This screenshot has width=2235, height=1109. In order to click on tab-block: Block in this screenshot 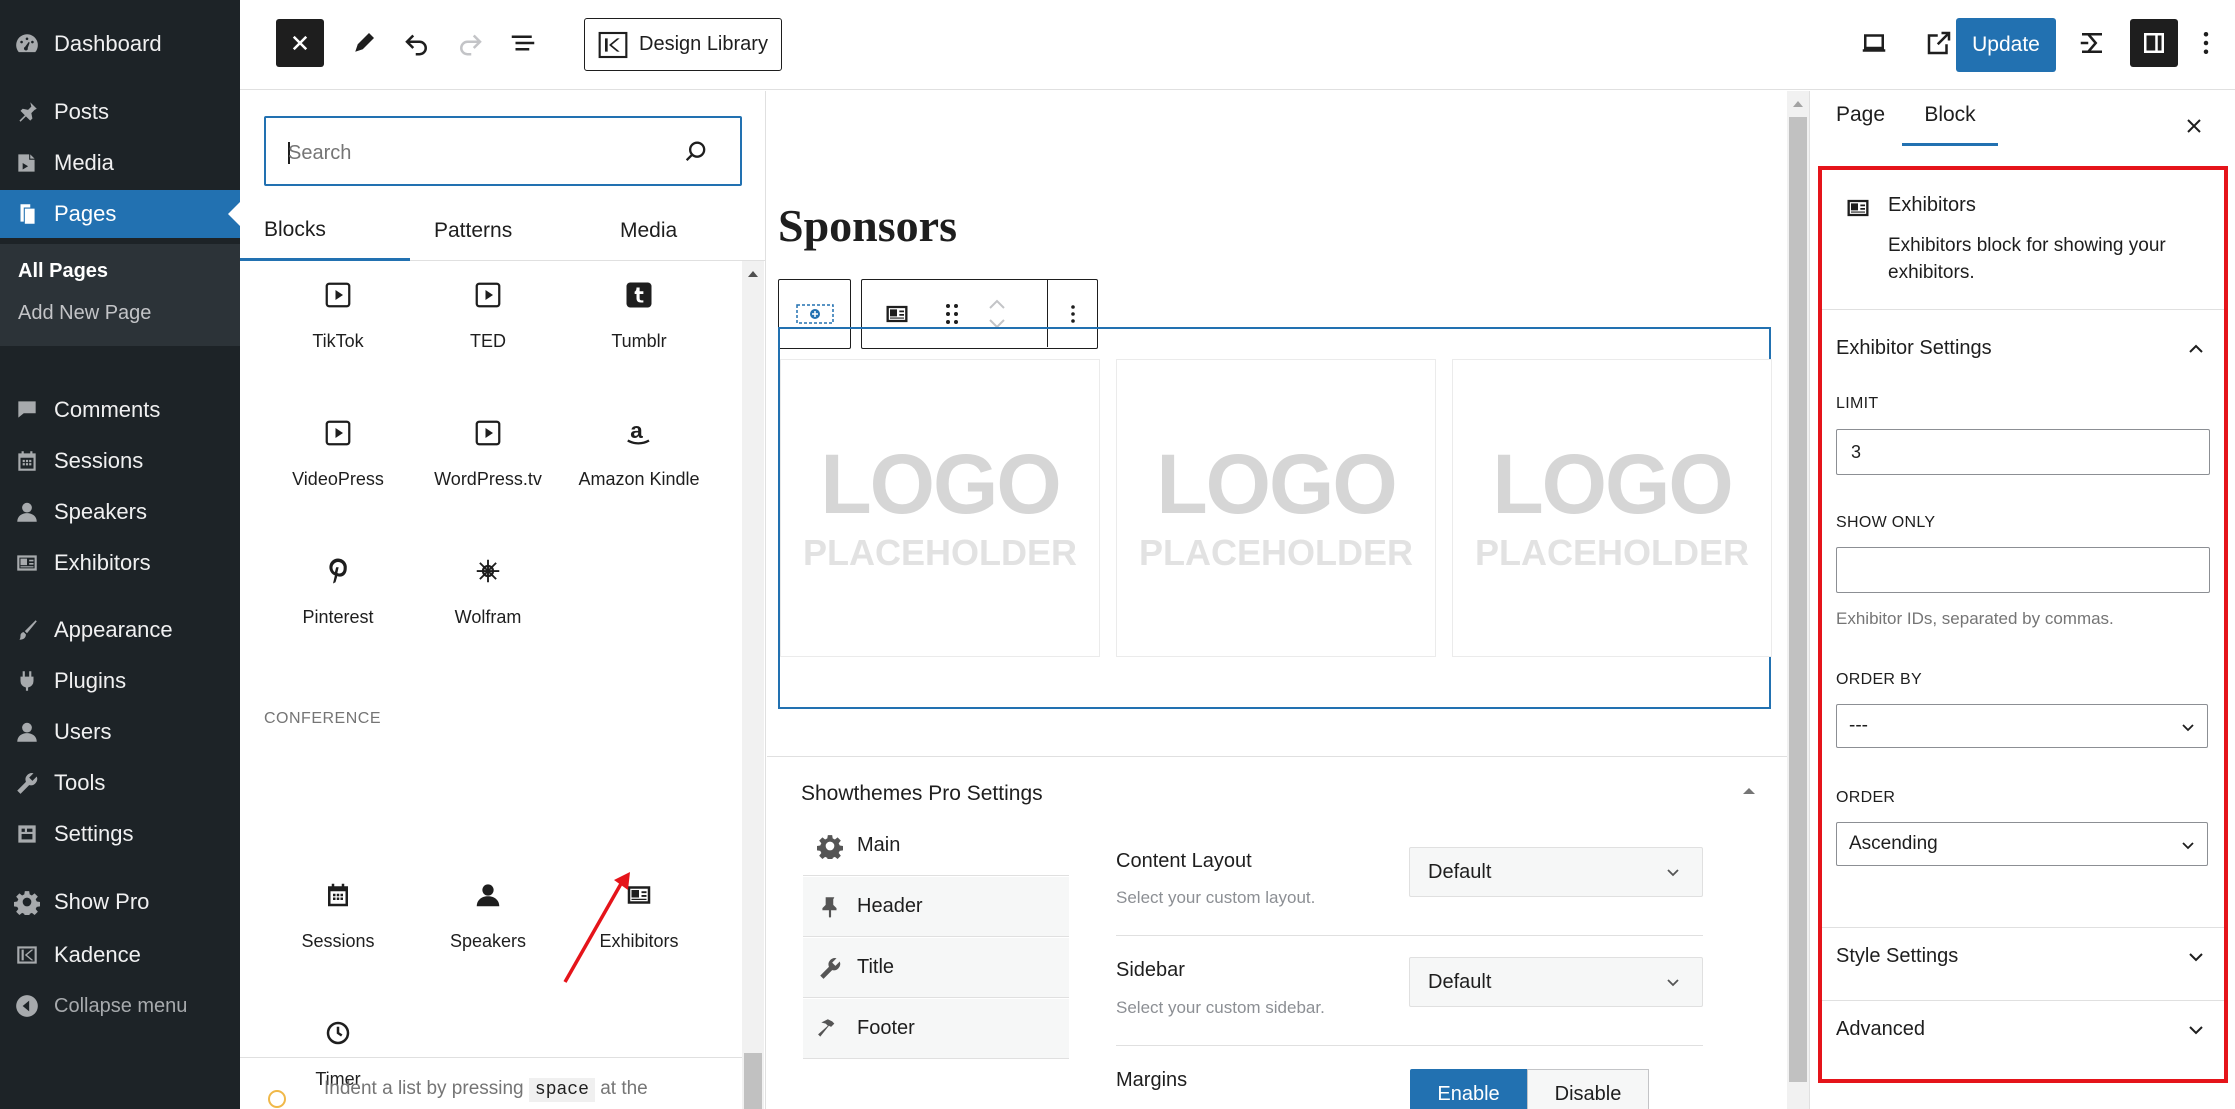, I will do `click(1950, 121)`.